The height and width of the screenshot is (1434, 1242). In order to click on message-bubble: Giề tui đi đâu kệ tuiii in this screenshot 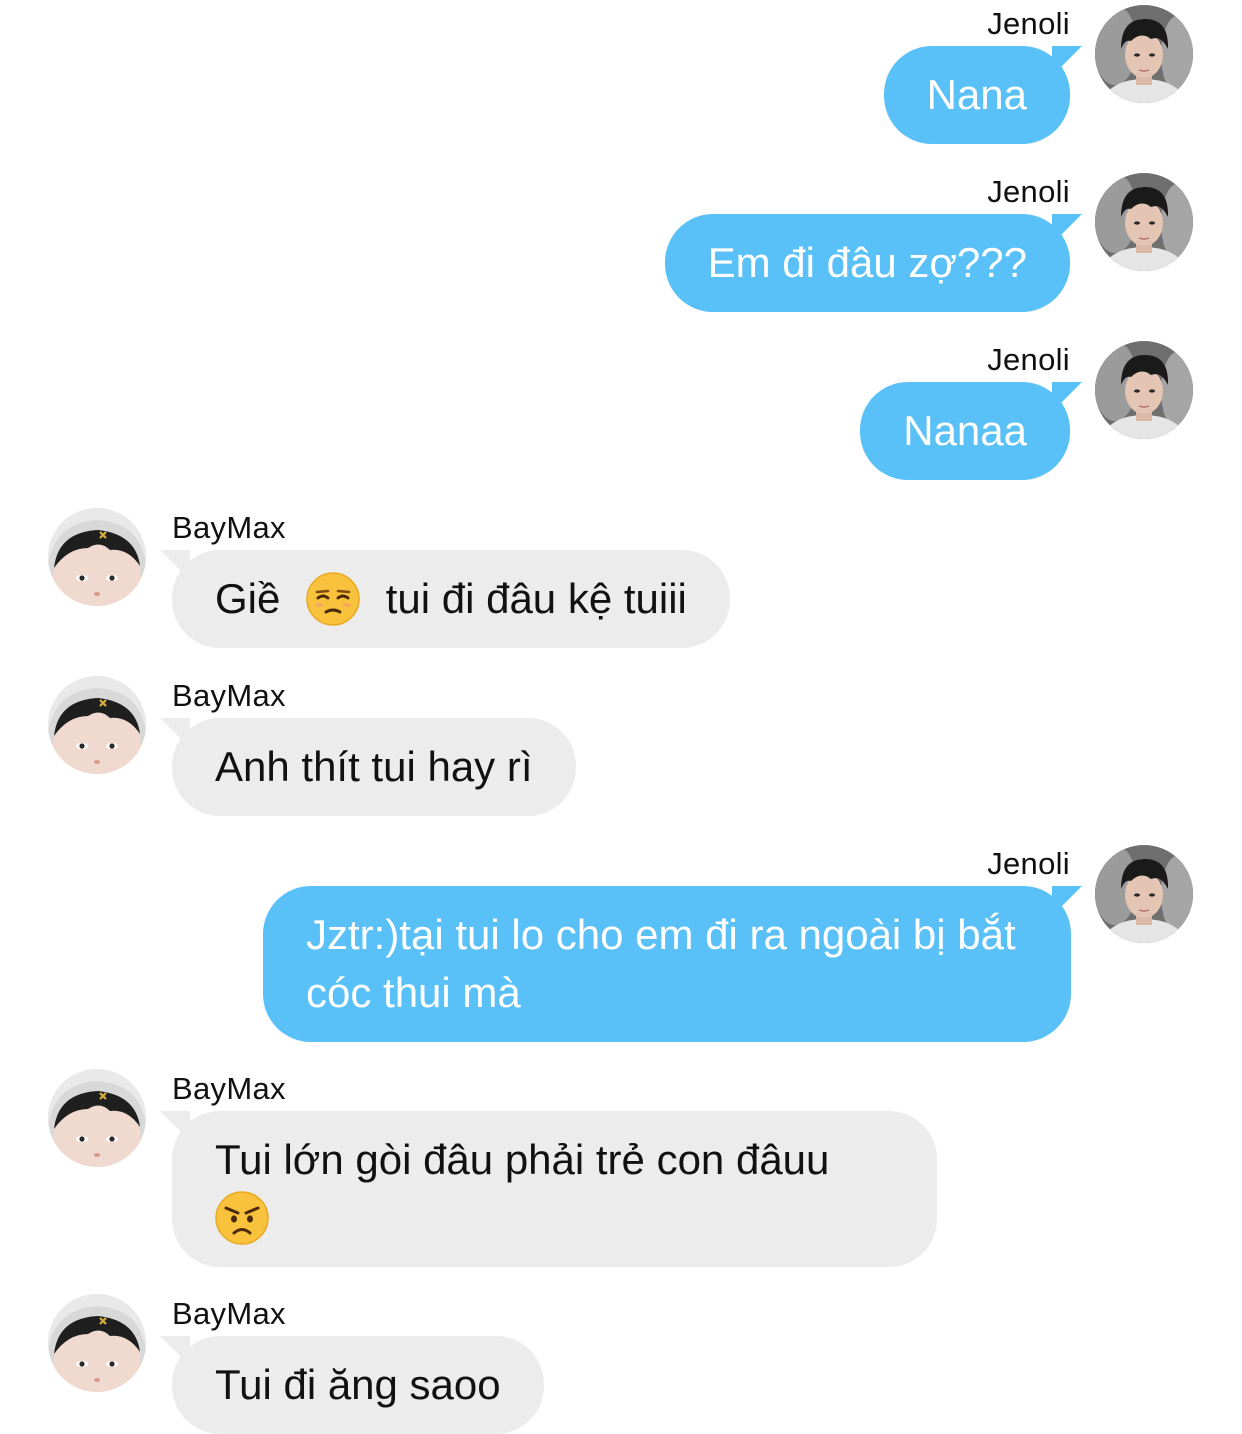, I will do `click(451, 599)`.